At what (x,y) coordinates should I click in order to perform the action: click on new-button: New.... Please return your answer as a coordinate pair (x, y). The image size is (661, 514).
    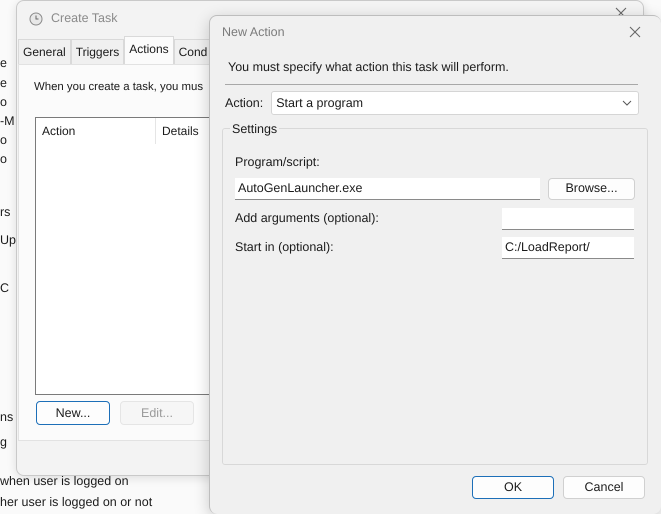
    Looking at the image, I should click on (73, 413).